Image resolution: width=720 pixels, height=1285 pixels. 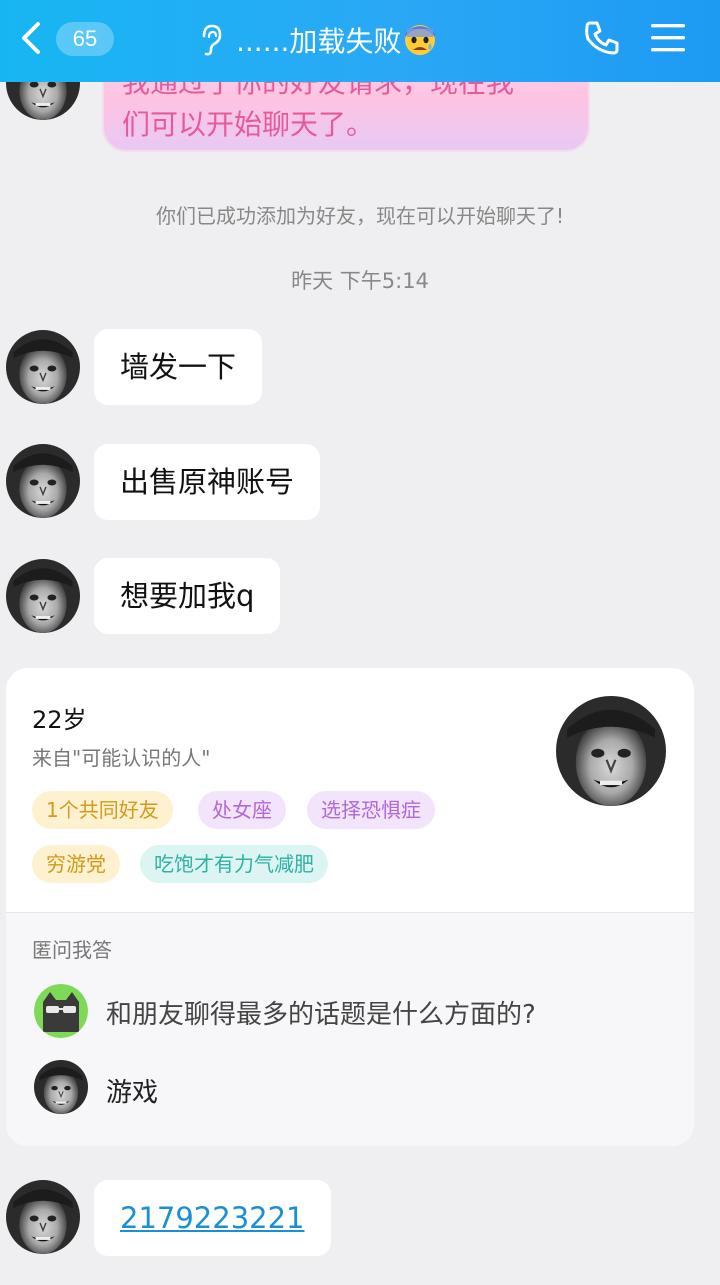 I want to click on qa-heading: 匿问我答, so click(x=72, y=950).